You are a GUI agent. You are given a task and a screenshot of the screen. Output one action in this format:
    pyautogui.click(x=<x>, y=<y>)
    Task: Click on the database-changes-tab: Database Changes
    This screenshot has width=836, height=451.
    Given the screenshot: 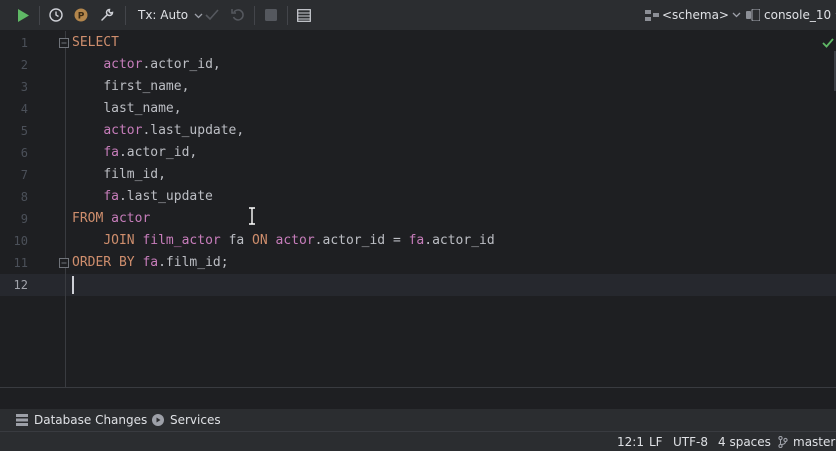 What is the action you would take?
    pyautogui.click(x=81, y=420)
    